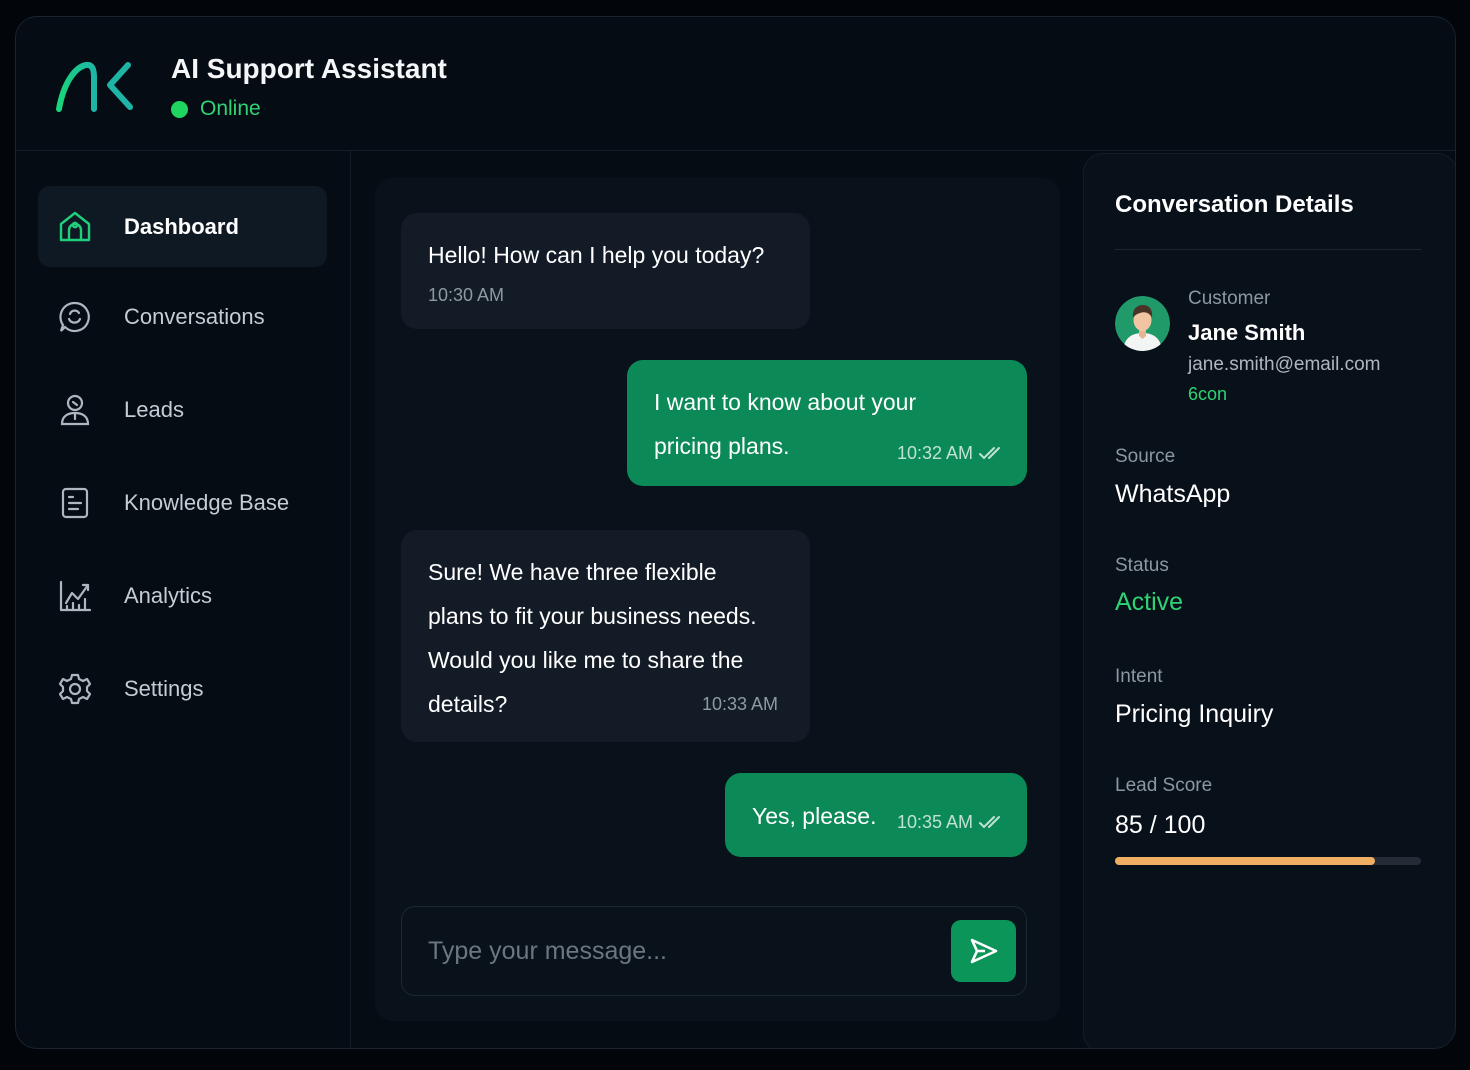 The image size is (1470, 1070). Describe the element at coordinates (935, 822) in the screenshot. I see `message-time: 10:35 AM` at that location.